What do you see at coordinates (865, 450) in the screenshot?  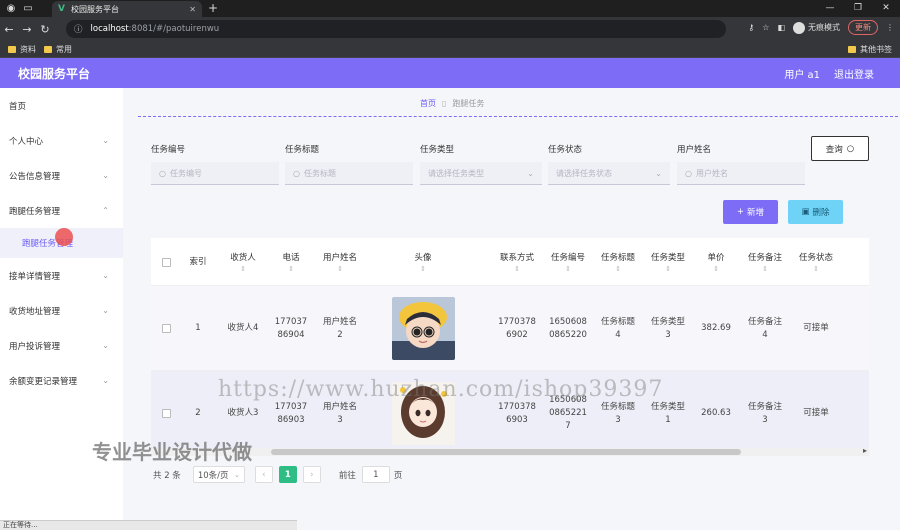 I see `scroll-right-icon: ▸` at bounding box center [865, 450].